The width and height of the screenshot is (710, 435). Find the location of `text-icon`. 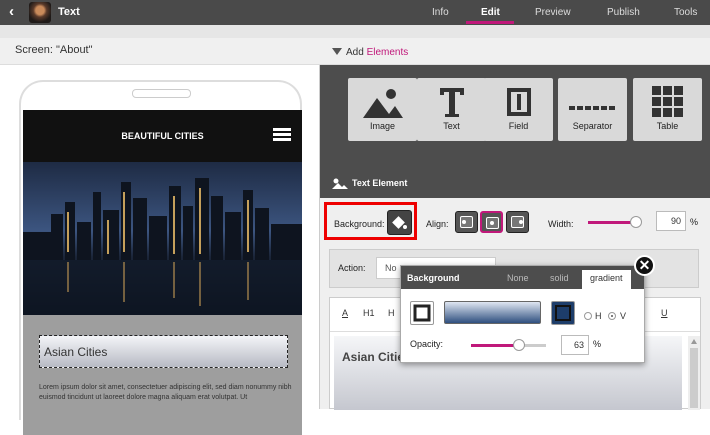

text-icon is located at coordinates (451, 102).